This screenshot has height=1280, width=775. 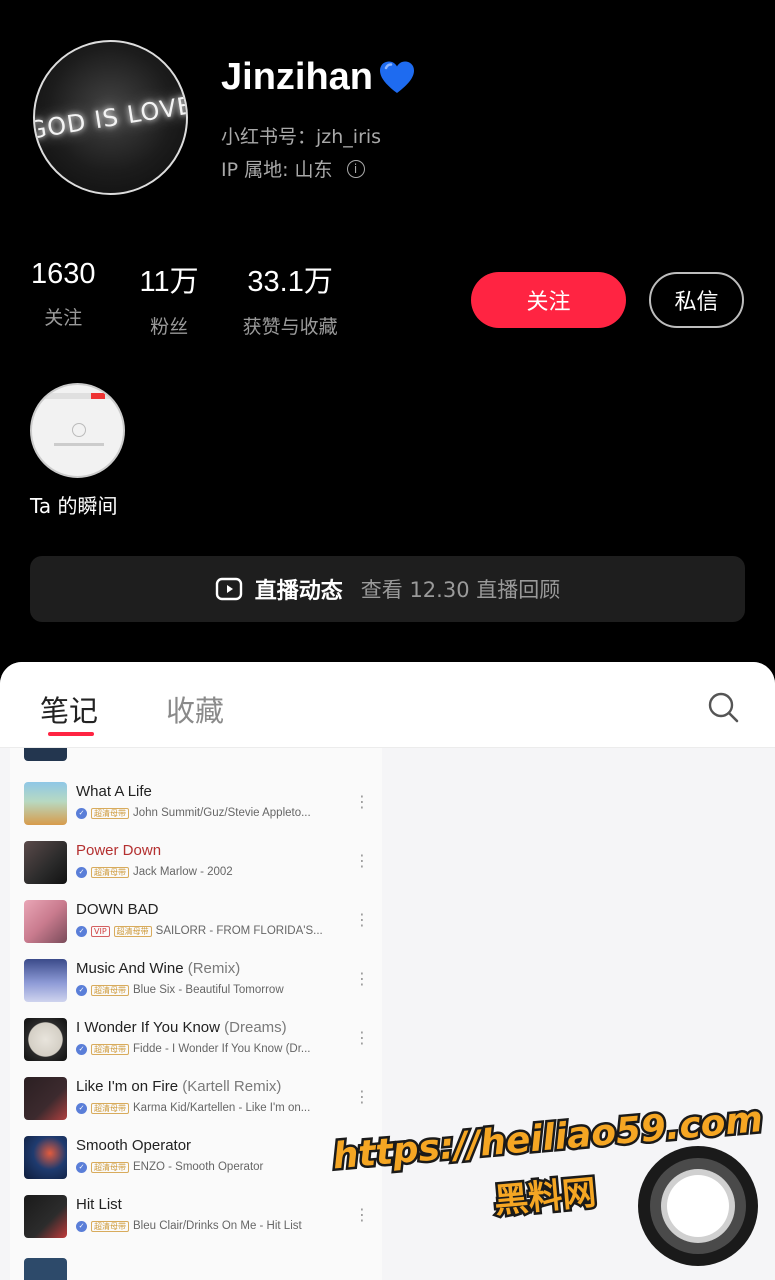 I want to click on search-icon, so click(x=723, y=707).